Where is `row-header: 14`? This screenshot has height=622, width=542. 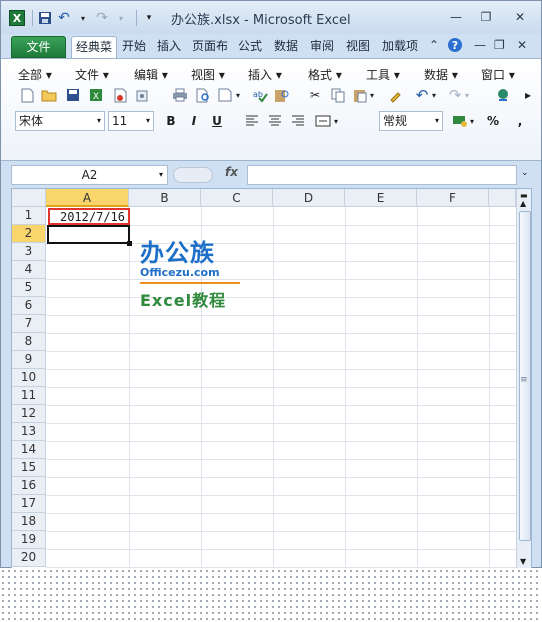 row-header: 14 is located at coordinates (29, 450).